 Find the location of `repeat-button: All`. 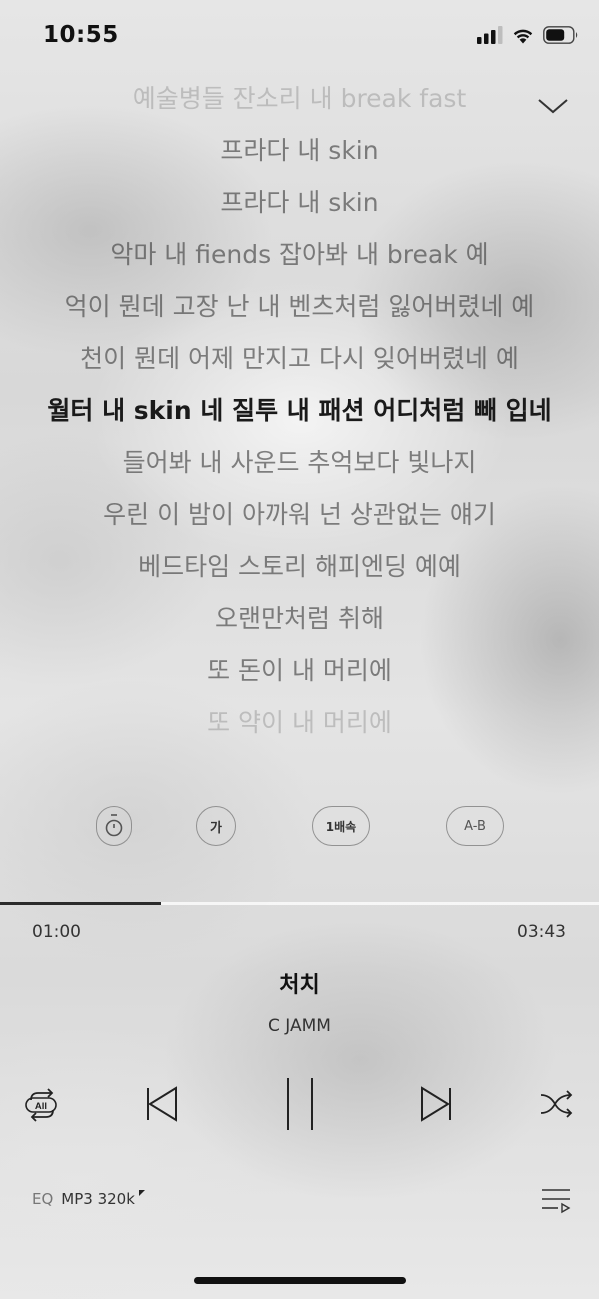

repeat-button: All is located at coordinates (42, 1105).